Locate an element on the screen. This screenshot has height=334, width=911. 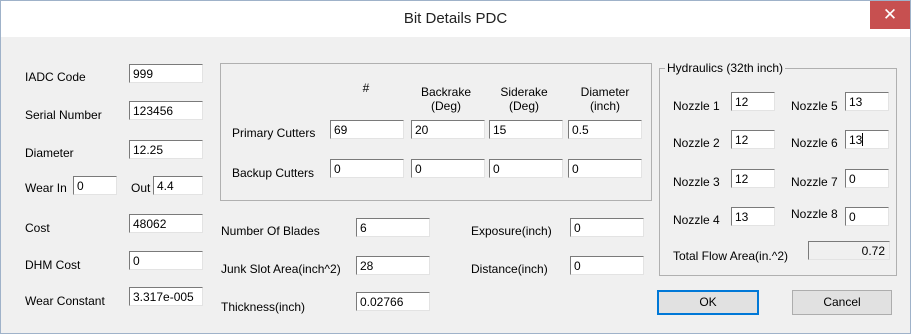
nozzle-4-label: Nozzle 4 is located at coordinates (696, 220).